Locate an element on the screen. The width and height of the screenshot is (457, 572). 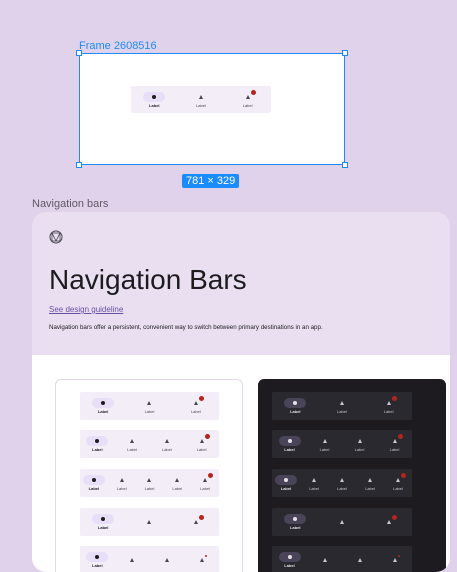
selected-frame: Label Label Label is located at coordinates (212, 109).